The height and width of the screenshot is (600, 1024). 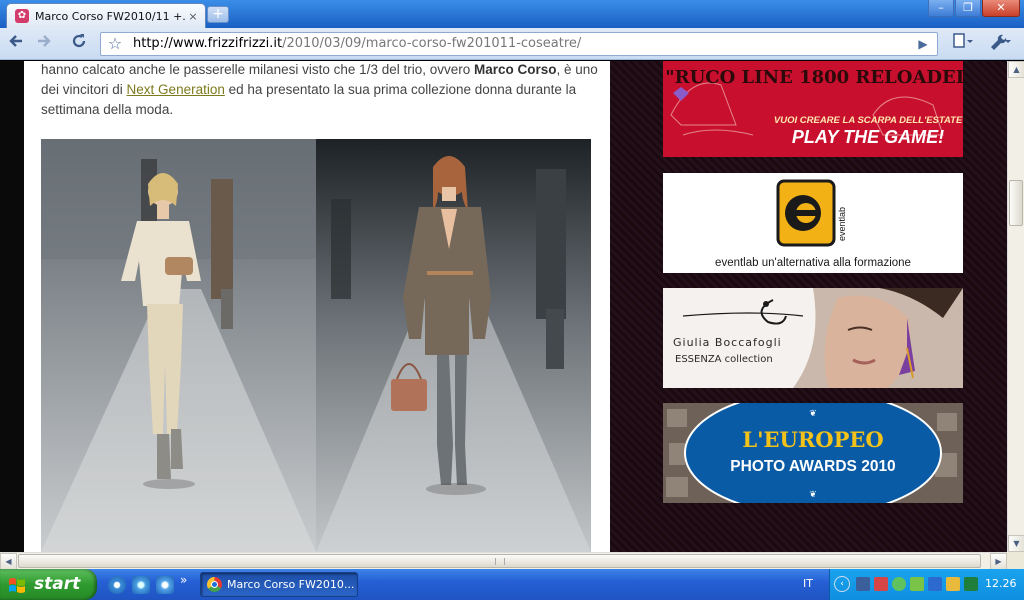 I want to click on title-bar: ✿ Marco Corso FW2010/11 +... × + – ❐ ✕, so click(x=512, y=14).